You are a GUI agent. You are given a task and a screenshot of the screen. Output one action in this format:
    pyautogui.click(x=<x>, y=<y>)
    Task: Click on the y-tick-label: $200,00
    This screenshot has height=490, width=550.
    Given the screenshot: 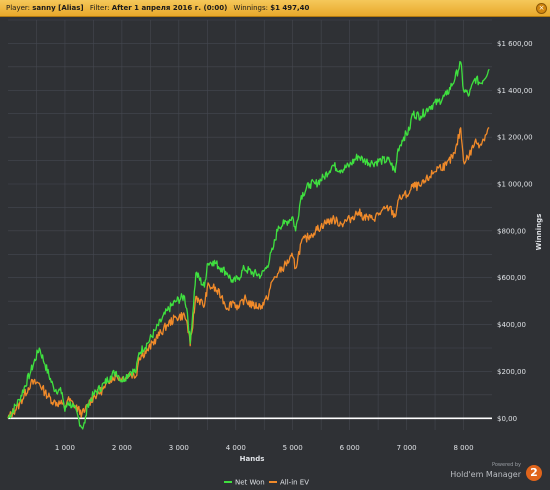 What is the action you would take?
    pyautogui.click(x=511, y=372)
    